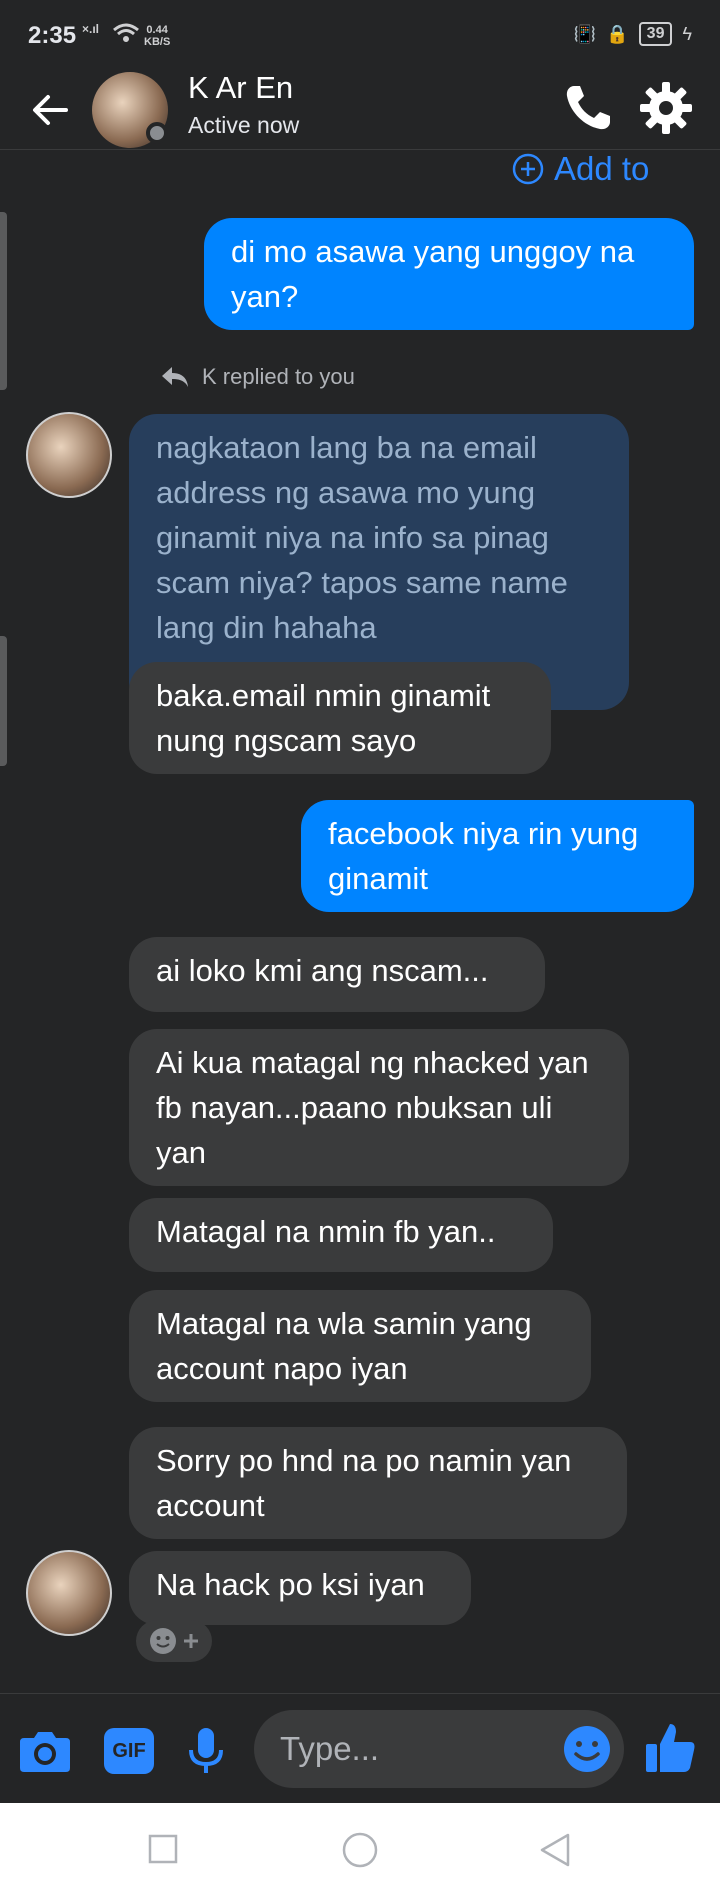 Image resolution: width=720 pixels, height=1895 pixels. I want to click on status-bar: 2:35 ×.ıl 0.44 KB/S 📳 🔒 39 ϟ, so click(360, 35).